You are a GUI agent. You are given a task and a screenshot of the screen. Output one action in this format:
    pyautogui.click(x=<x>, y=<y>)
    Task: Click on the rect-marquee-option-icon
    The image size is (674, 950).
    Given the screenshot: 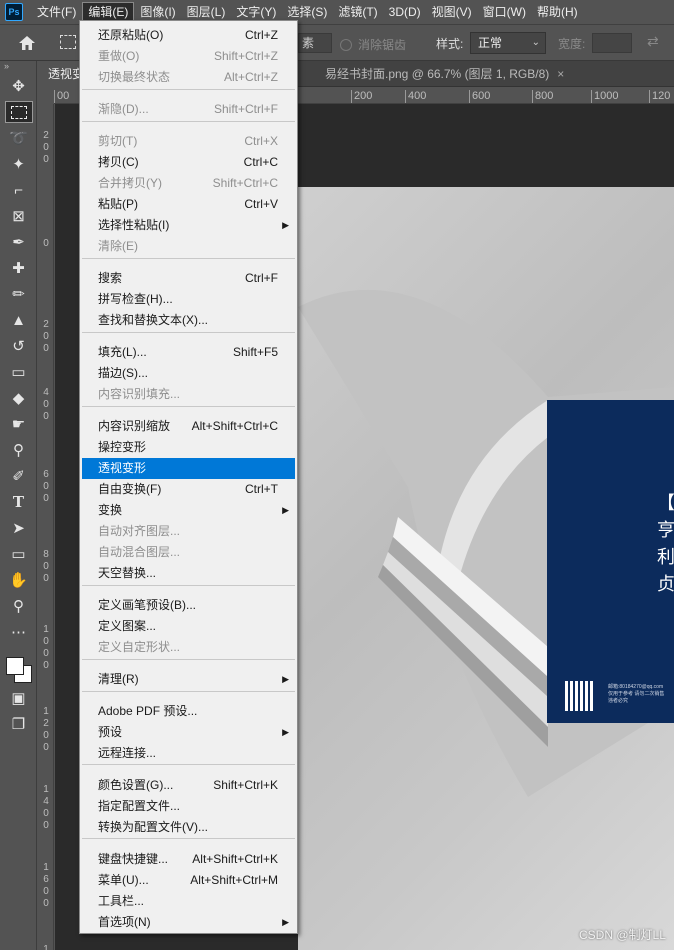 What is the action you would take?
    pyautogui.click(x=68, y=42)
    